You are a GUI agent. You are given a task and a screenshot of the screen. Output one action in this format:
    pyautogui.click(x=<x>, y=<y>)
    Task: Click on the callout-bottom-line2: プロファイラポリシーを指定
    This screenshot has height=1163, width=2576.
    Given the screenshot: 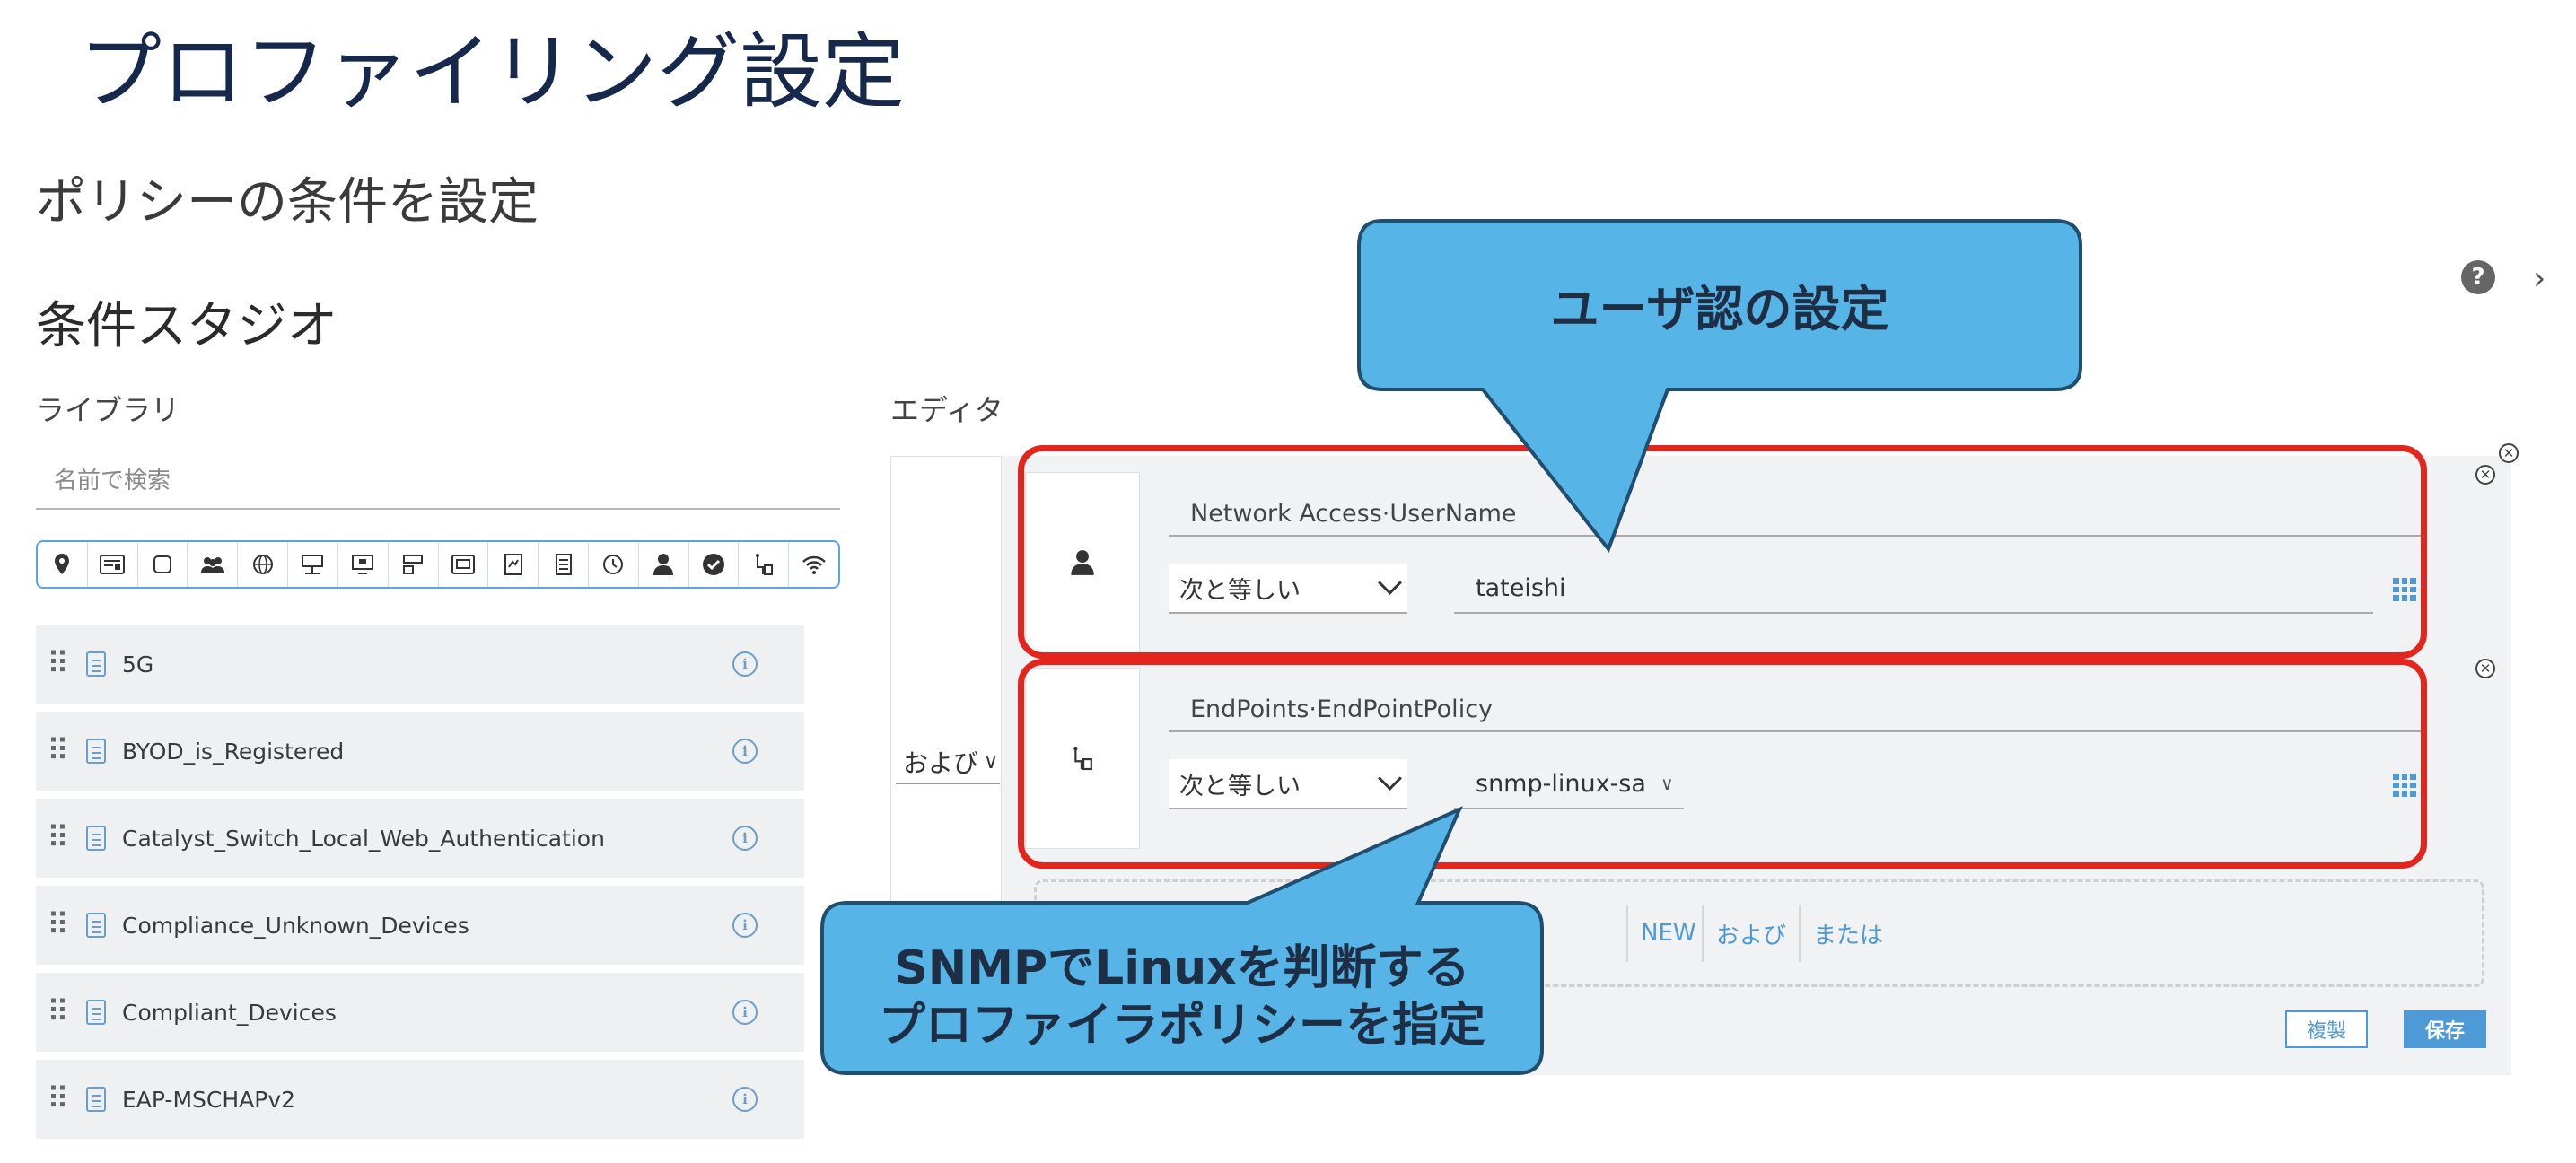 What is the action you would take?
    pyautogui.click(x=1181, y=1026)
    